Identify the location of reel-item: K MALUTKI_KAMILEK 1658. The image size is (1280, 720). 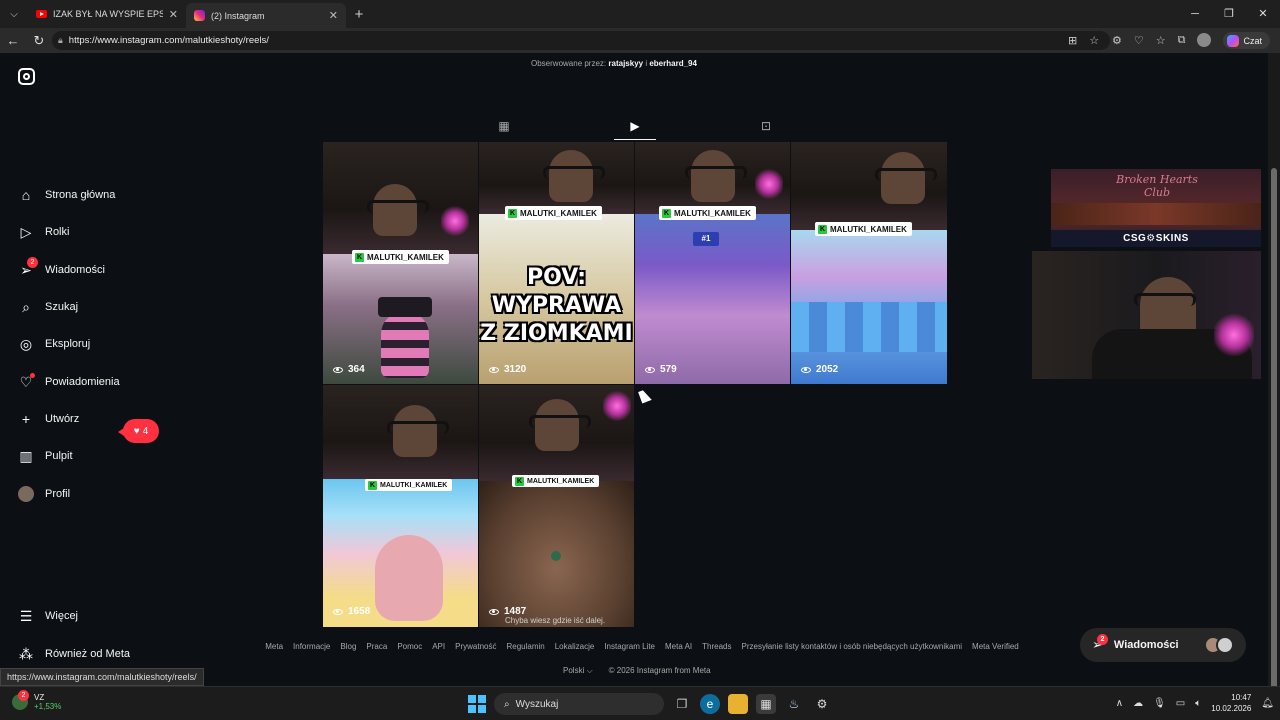
(400, 506).